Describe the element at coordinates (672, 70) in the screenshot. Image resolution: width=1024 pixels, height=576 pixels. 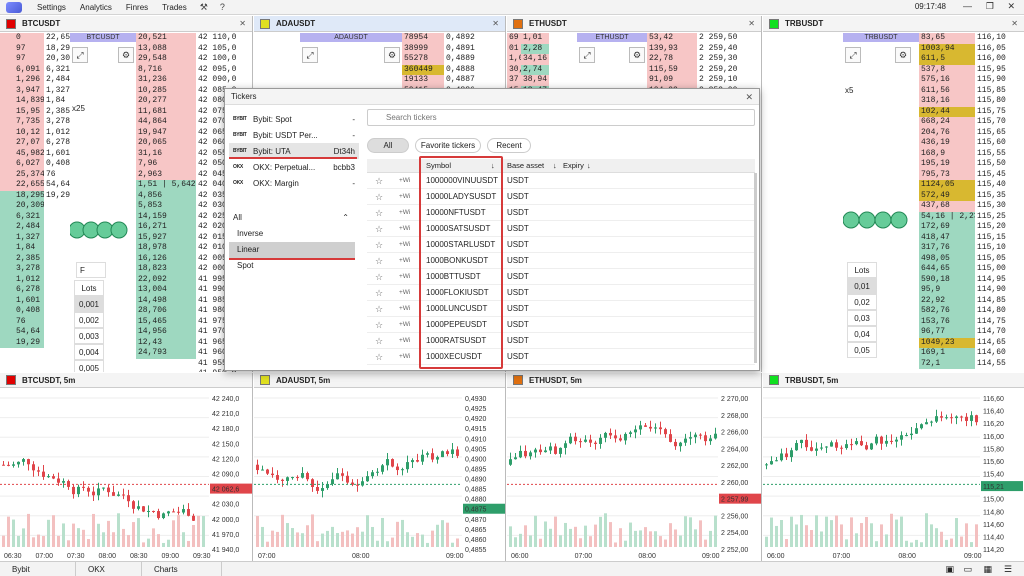
I see `ladder-cell: 115,59` at that location.